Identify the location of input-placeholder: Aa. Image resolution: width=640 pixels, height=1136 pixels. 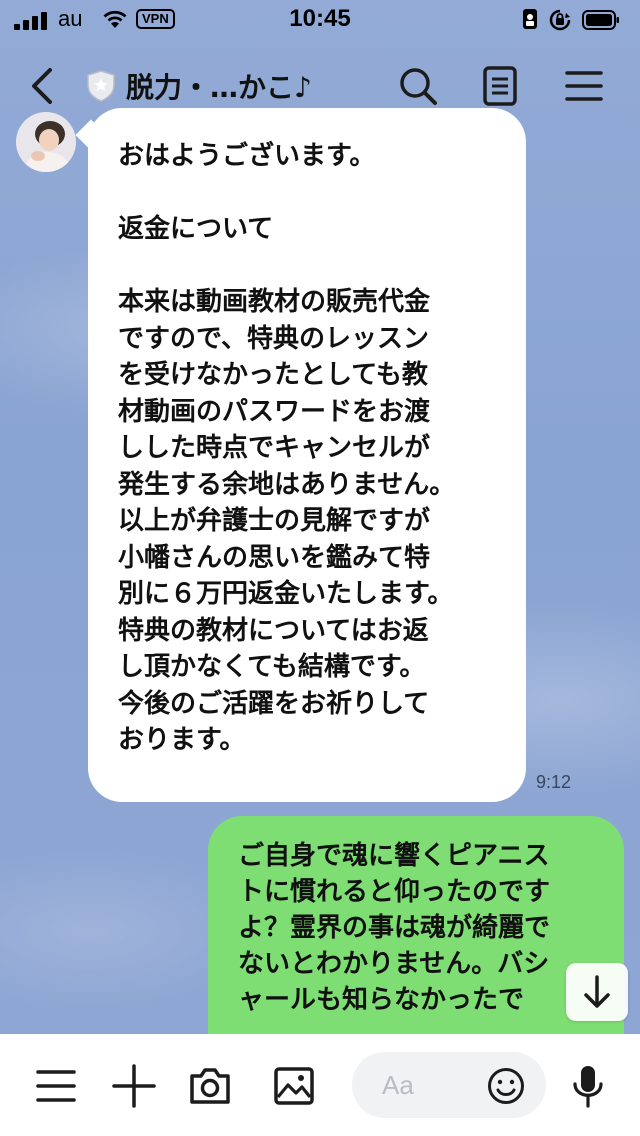
(398, 1085).